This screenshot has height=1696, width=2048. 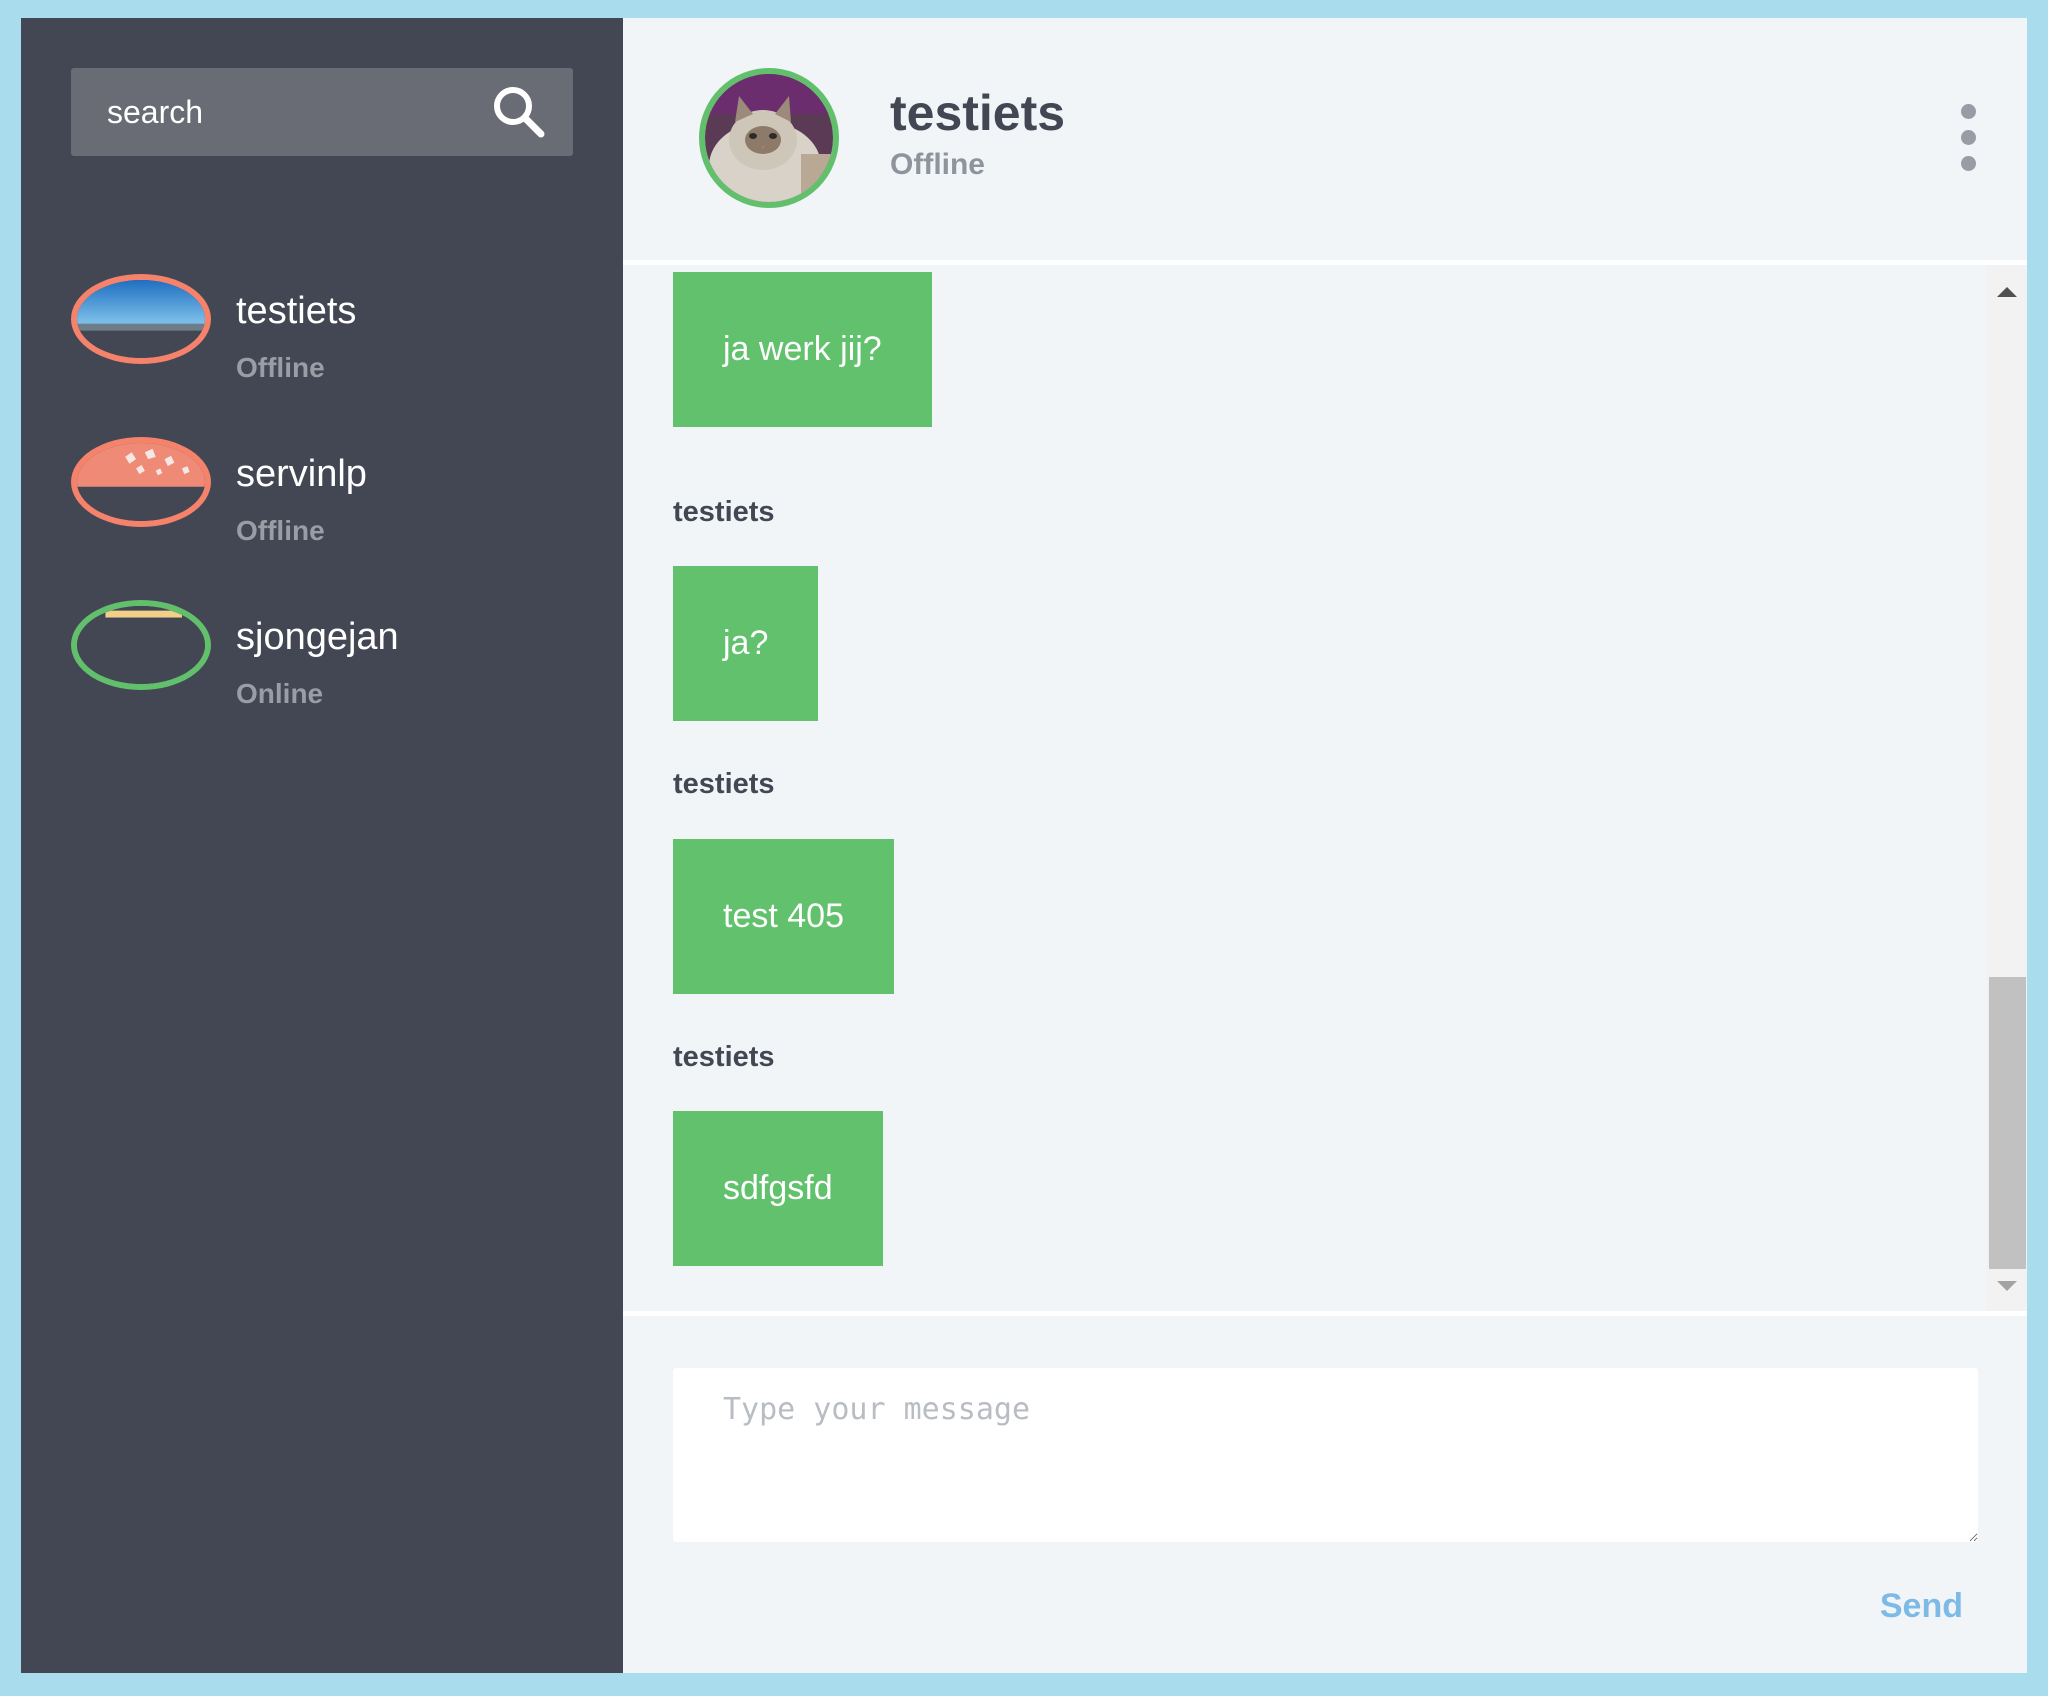 I want to click on message-bubble: test 405, so click(x=783, y=916).